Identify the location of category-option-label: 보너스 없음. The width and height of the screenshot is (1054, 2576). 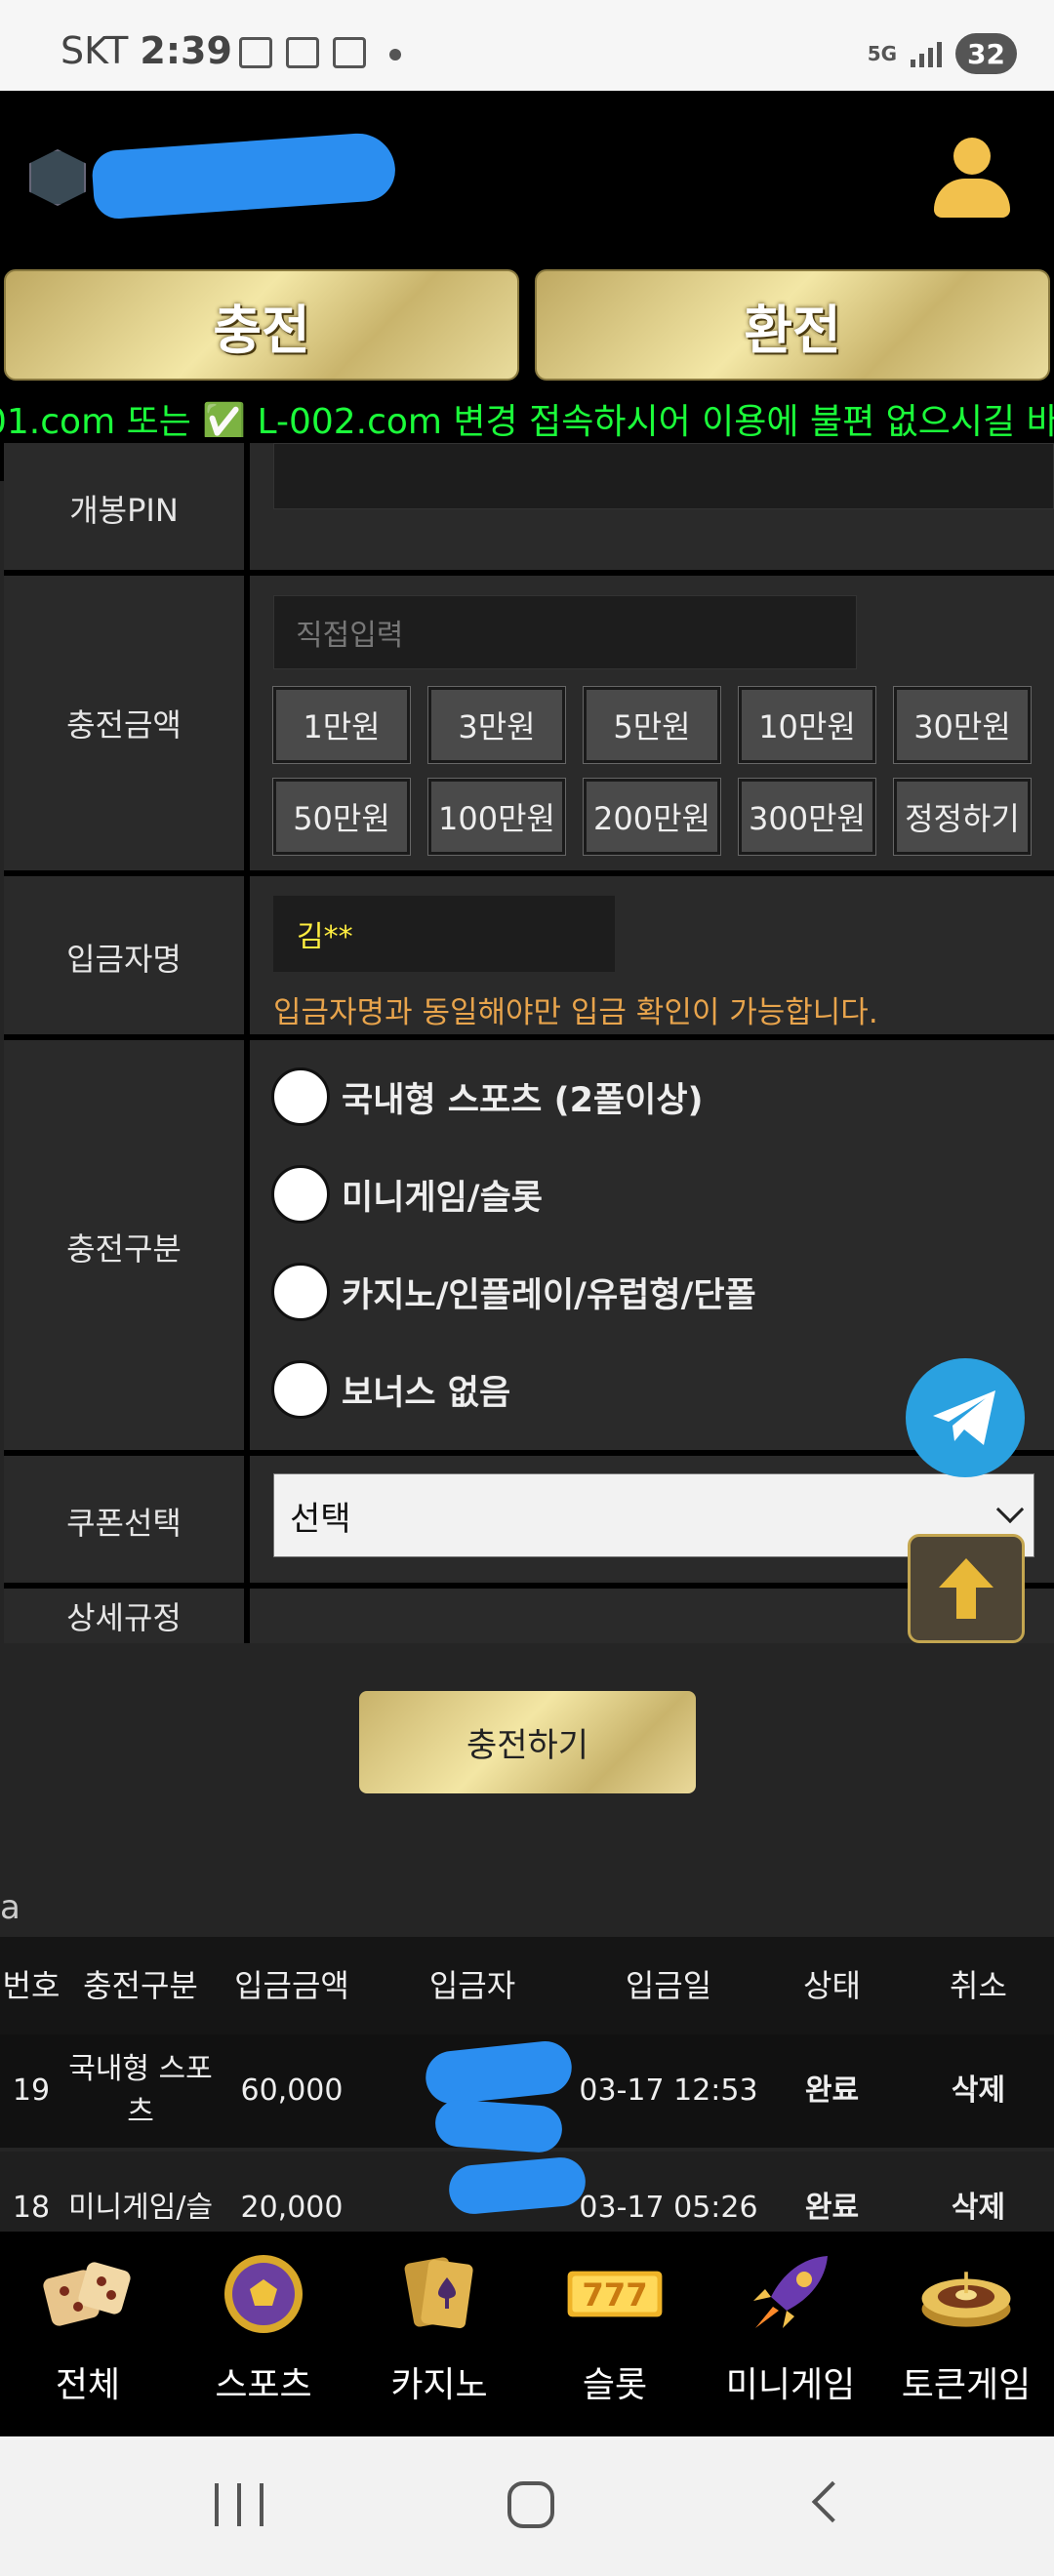
(426, 1393).